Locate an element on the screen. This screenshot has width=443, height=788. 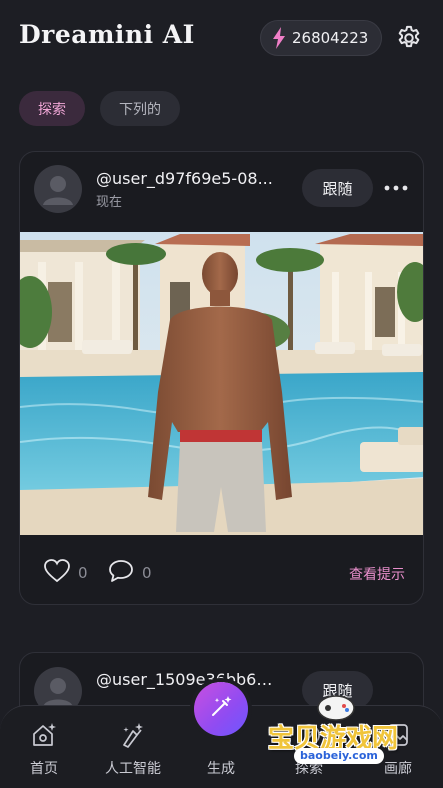
heart-icon is located at coordinates (57, 573).